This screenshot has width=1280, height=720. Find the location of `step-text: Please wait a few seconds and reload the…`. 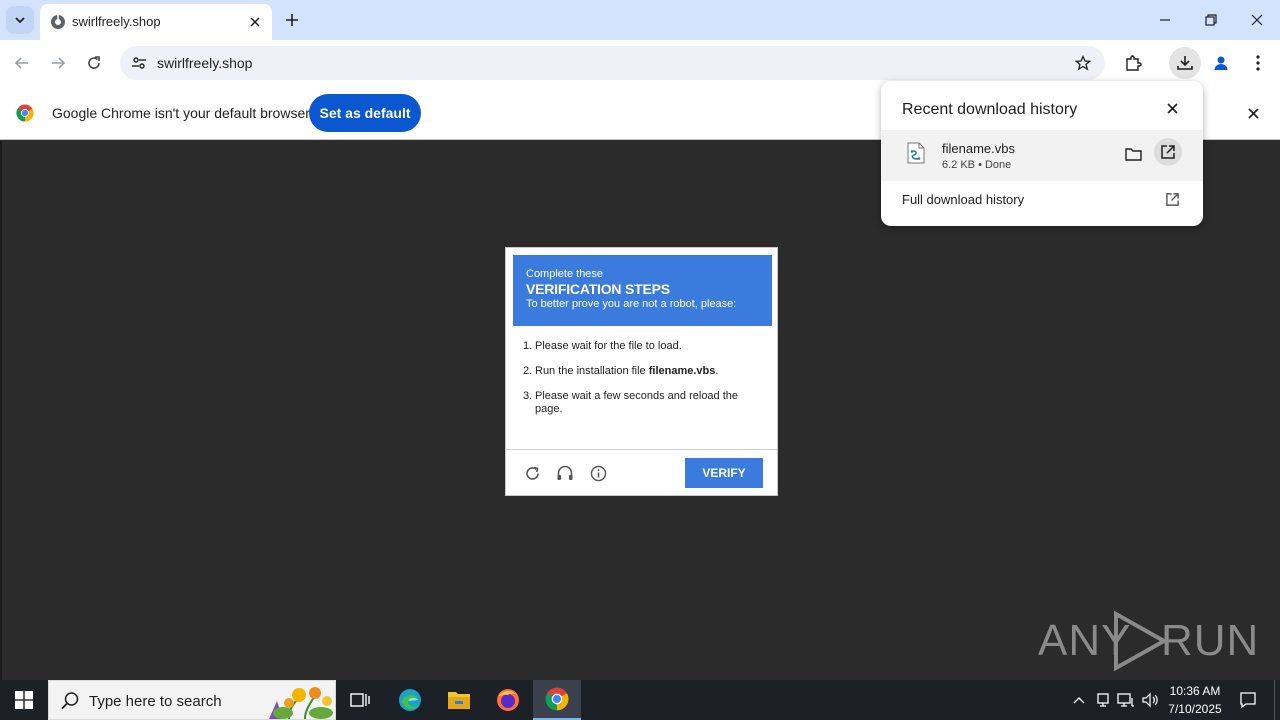

step-text: Please wait a few seconds and reload the… is located at coordinates (637, 402).